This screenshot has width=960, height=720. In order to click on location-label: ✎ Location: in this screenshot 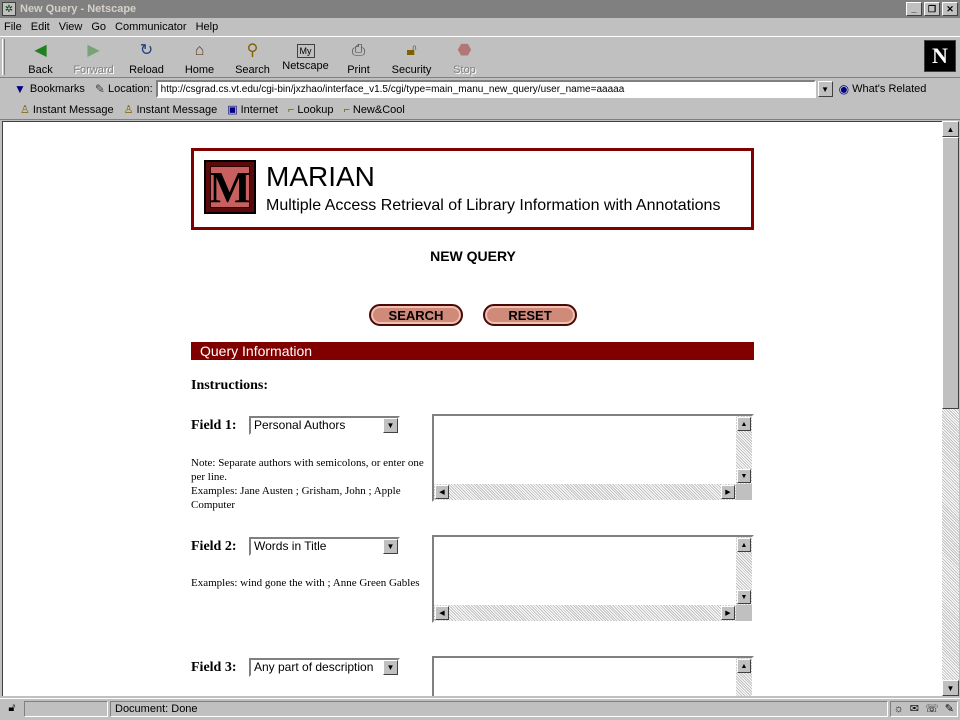, I will do `click(124, 89)`.